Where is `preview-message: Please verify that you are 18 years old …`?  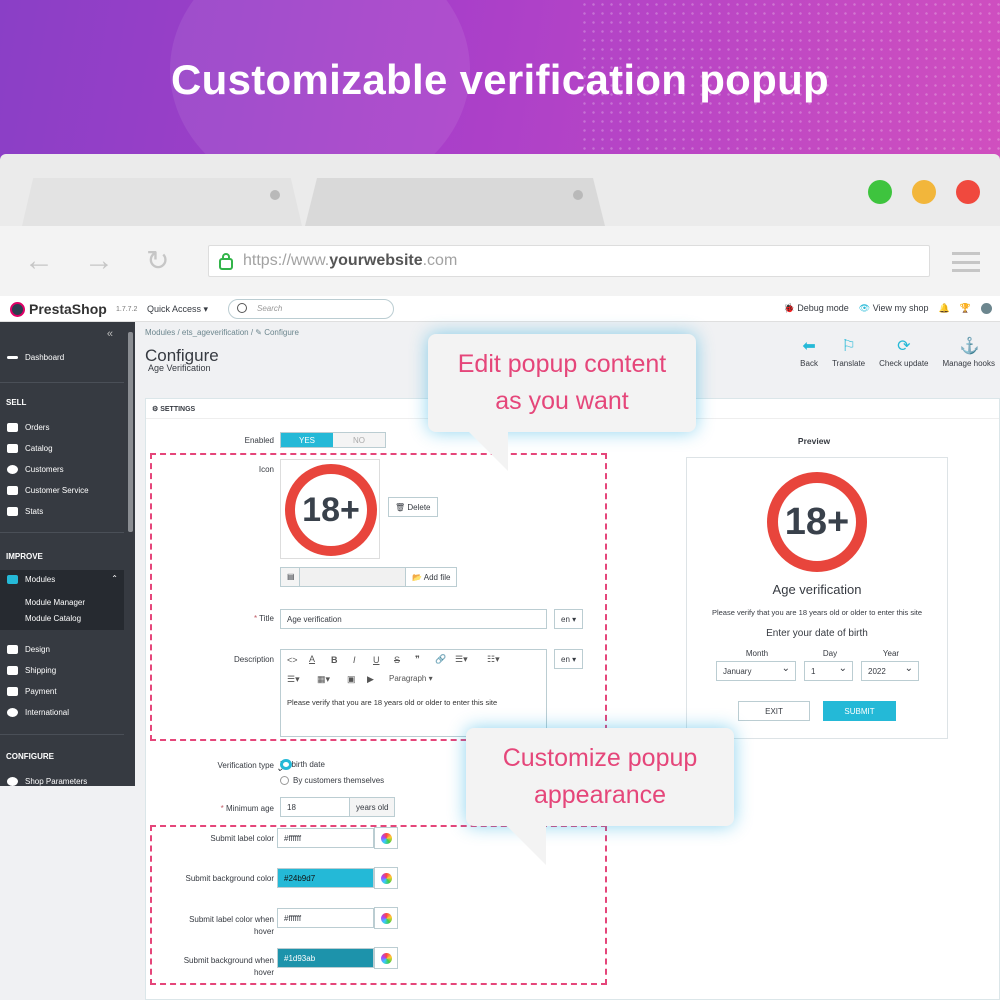
preview-message: Please verify that you are 18 years old … is located at coordinates (817, 612).